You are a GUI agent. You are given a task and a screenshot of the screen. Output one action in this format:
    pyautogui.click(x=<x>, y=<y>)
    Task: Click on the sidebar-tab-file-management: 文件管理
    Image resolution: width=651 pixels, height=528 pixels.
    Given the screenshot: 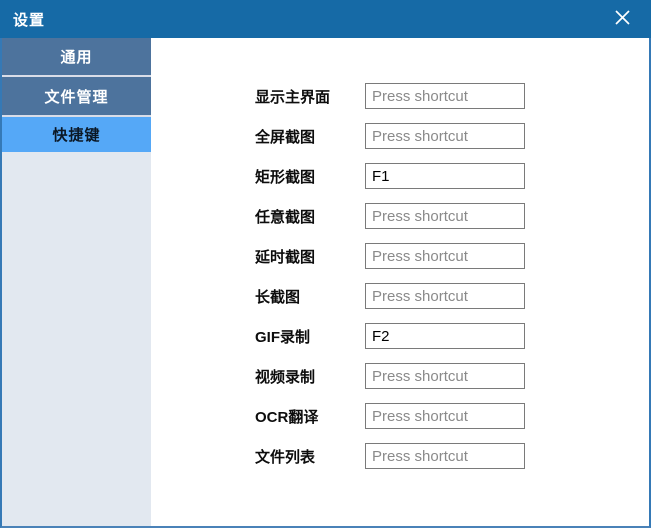 What is the action you would take?
    pyautogui.click(x=76, y=97)
    